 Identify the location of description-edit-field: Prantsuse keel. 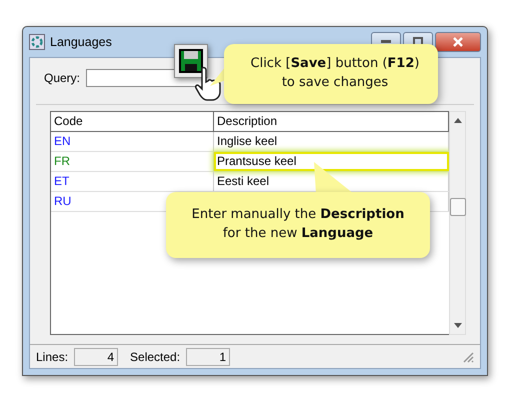
(331, 161).